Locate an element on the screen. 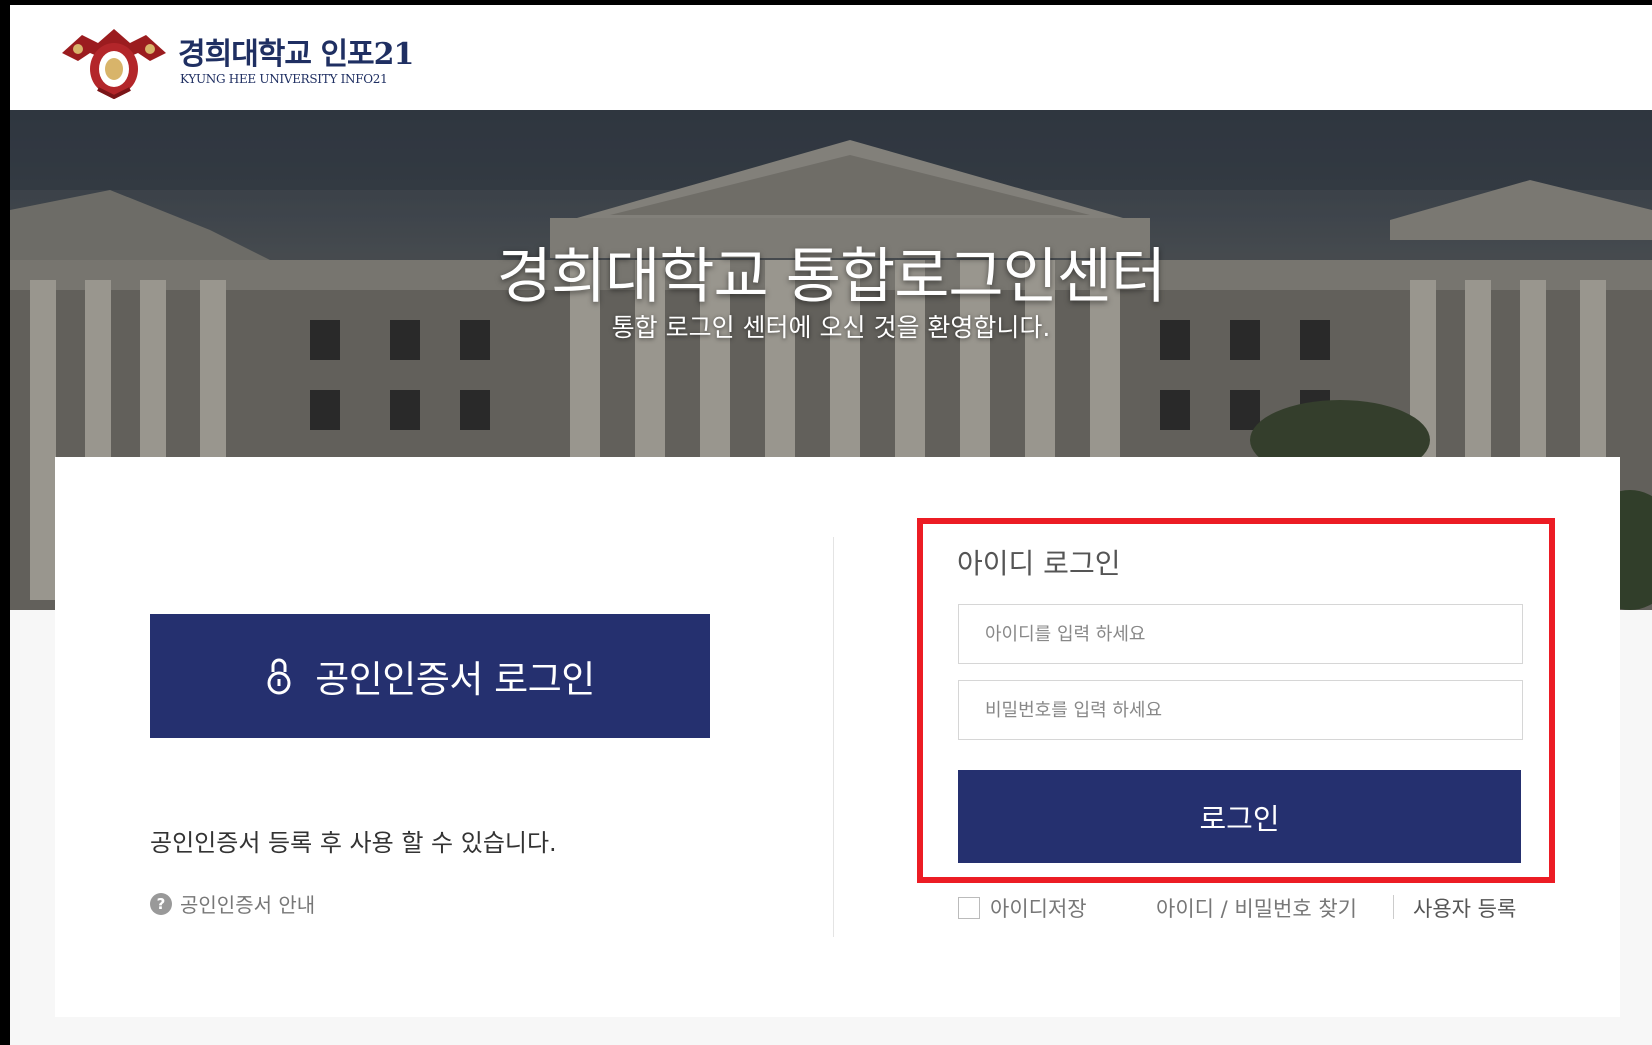  university-emblem-icon is located at coordinates (114, 64).